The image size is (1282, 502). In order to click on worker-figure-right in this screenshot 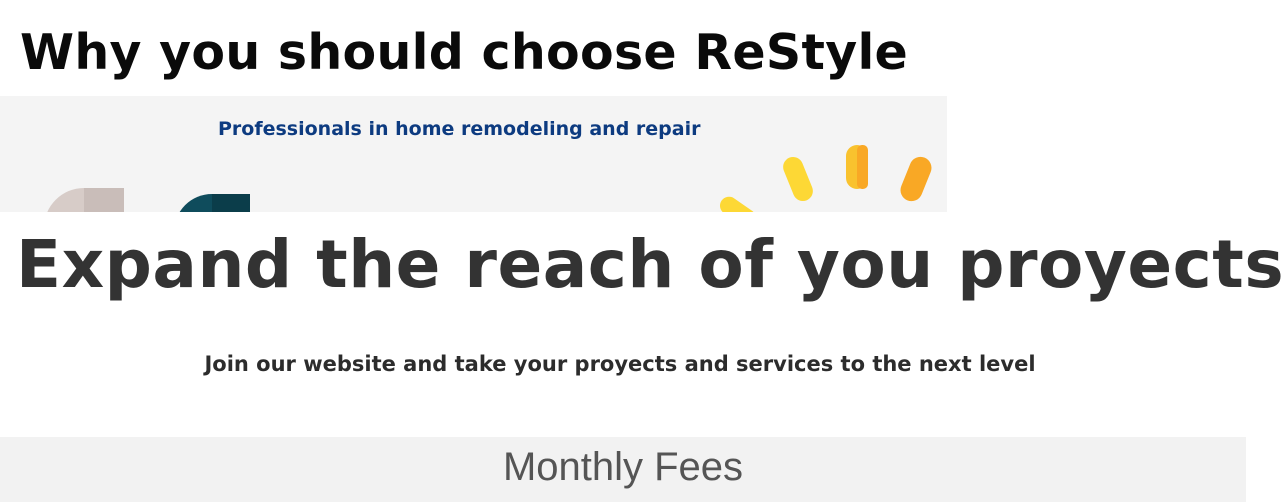, I will do `click(214, 203)`.